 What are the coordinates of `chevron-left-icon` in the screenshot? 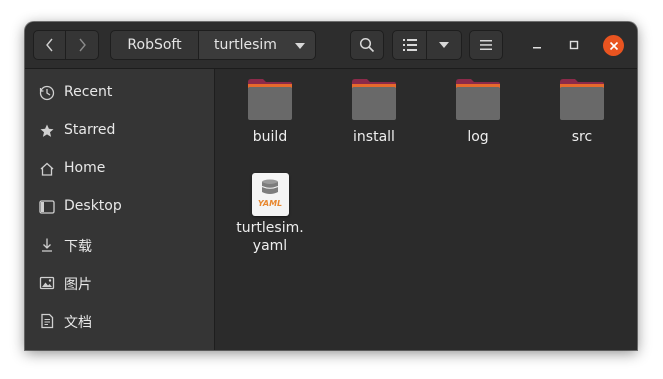 It's located at (49, 45).